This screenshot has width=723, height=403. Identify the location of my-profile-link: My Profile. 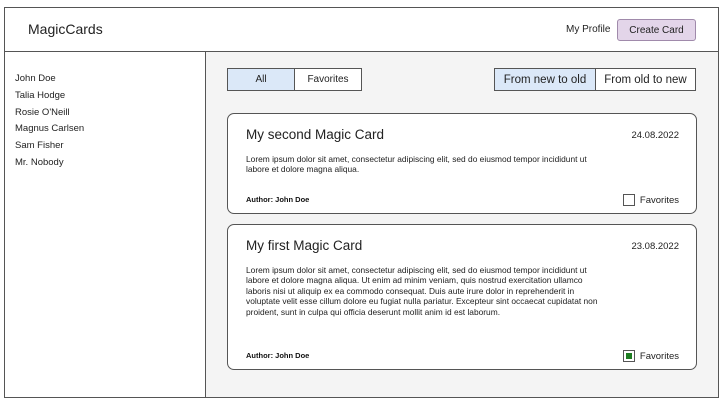
(588, 29).